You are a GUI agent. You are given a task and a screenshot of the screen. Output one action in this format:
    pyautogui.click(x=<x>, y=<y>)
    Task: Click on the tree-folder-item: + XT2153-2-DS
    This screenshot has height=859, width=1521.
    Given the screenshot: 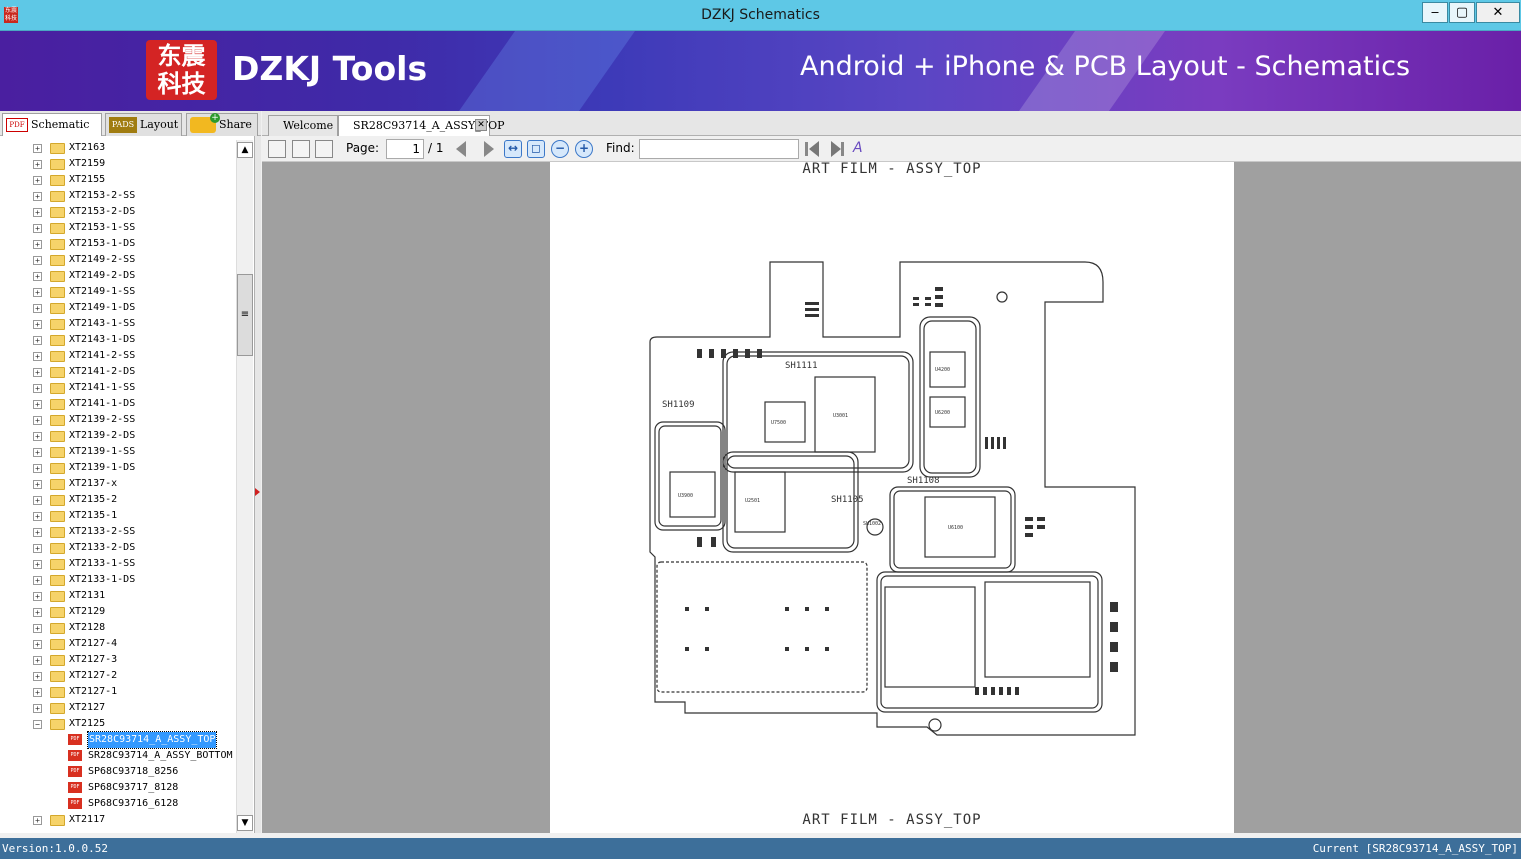 What is the action you would take?
    pyautogui.click(x=118, y=212)
    